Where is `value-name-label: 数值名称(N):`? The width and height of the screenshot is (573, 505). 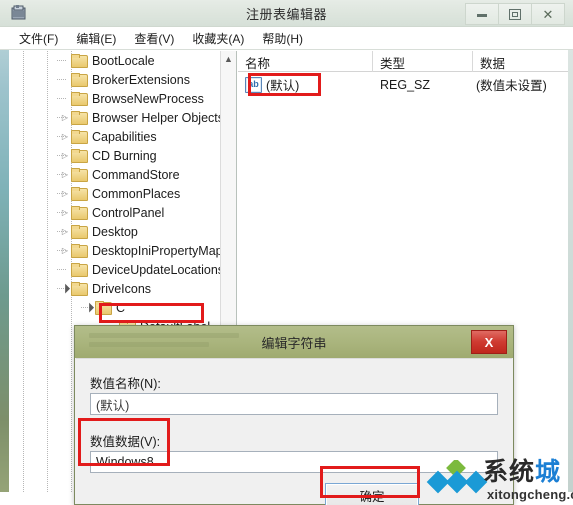 value-name-label: 数值名称(N): is located at coordinates (125, 384).